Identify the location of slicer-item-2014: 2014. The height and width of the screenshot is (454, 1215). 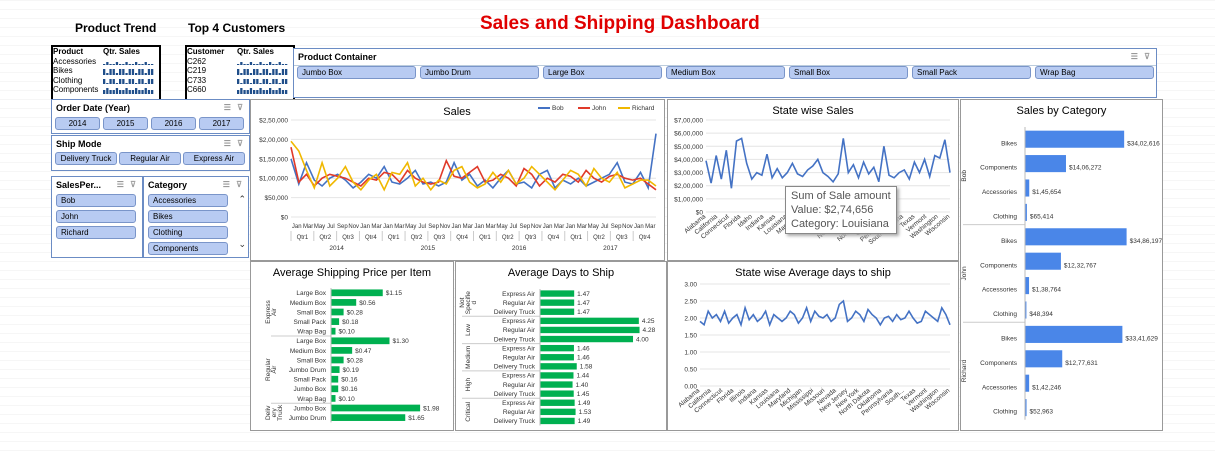
(77, 123).